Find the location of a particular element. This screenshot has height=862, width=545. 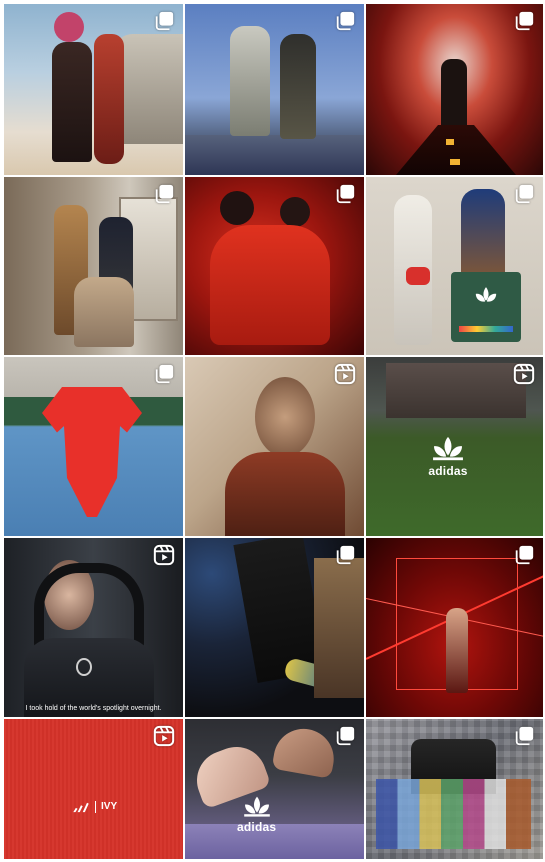

runway is located at coordinates (456, 150).